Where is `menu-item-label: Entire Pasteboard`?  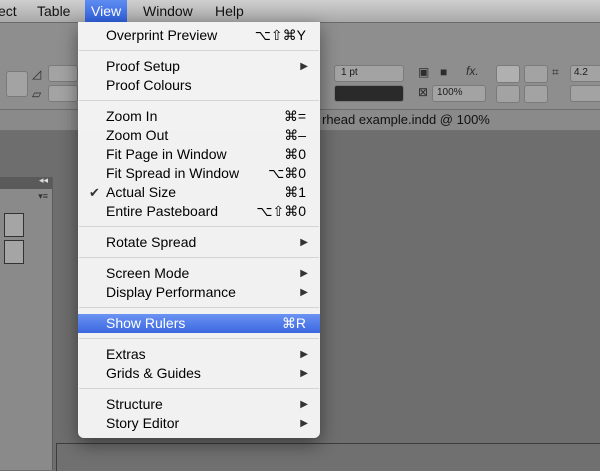 menu-item-label: Entire Pasteboard is located at coordinates (162, 211).